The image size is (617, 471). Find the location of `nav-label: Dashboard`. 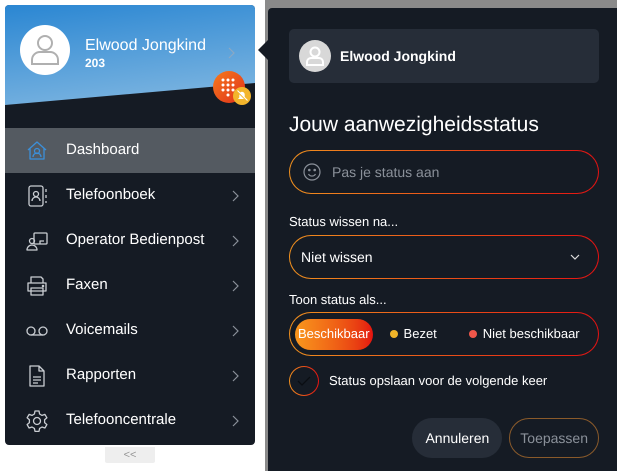

nav-label: Dashboard is located at coordinates (103, 150).